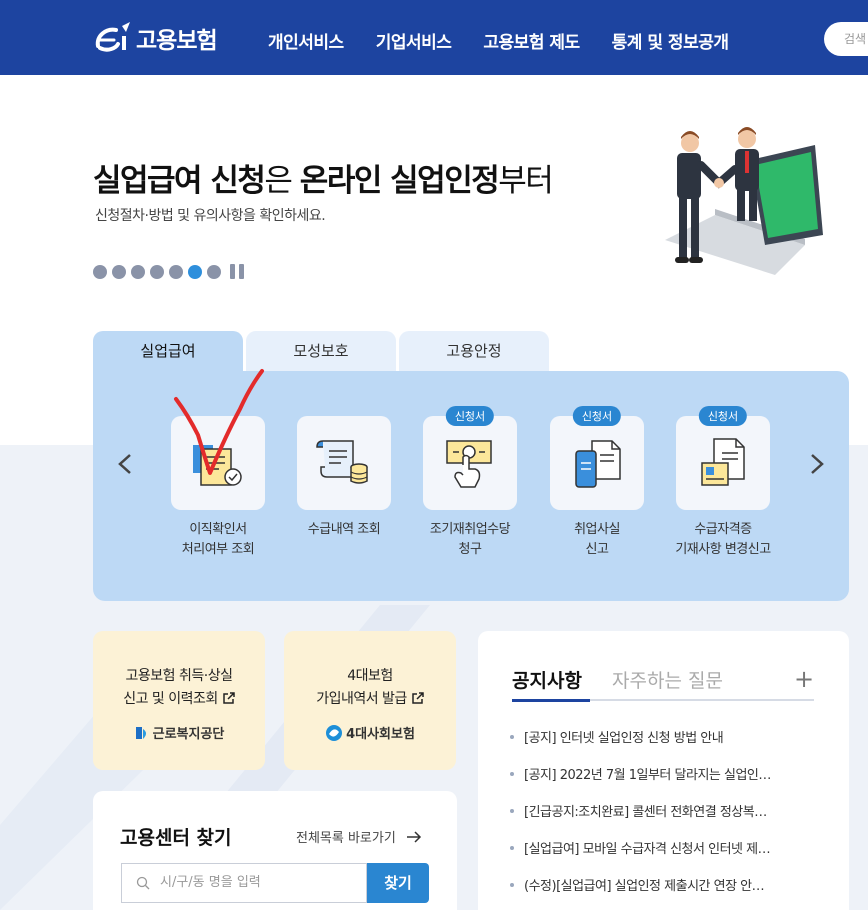 The width and height of the screenshot is (868, 910). Describe the element at coordinates (177, 41) in the screenshot. I see `logo-text: 고용보험` at that location.